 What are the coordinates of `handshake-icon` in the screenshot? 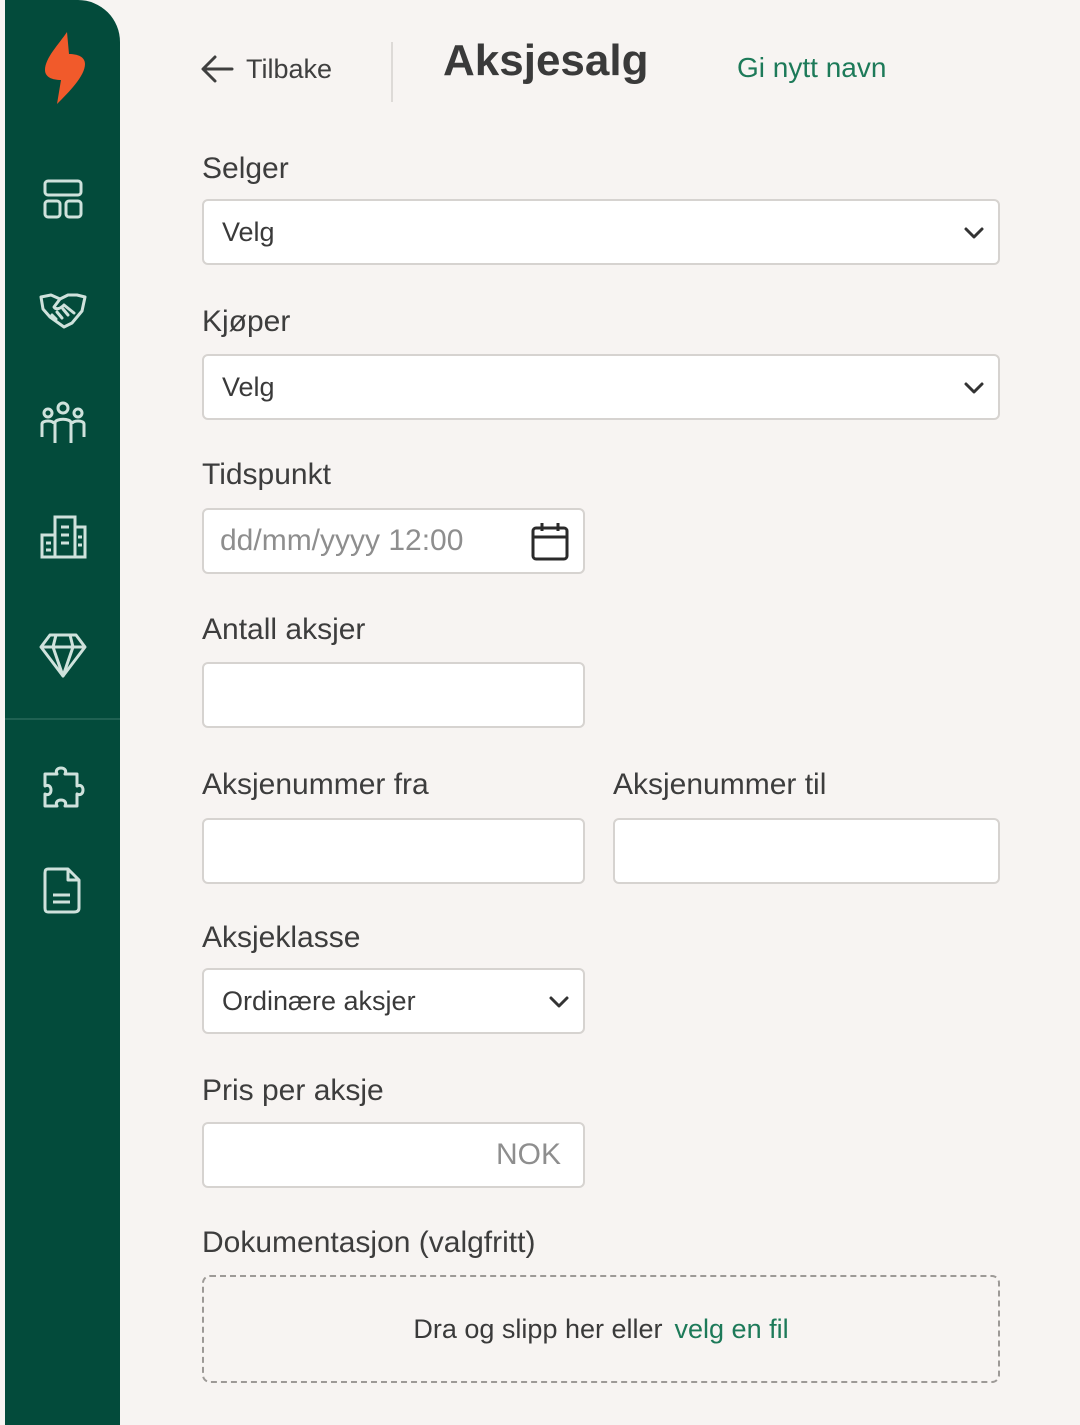 It's located at (63, 309).